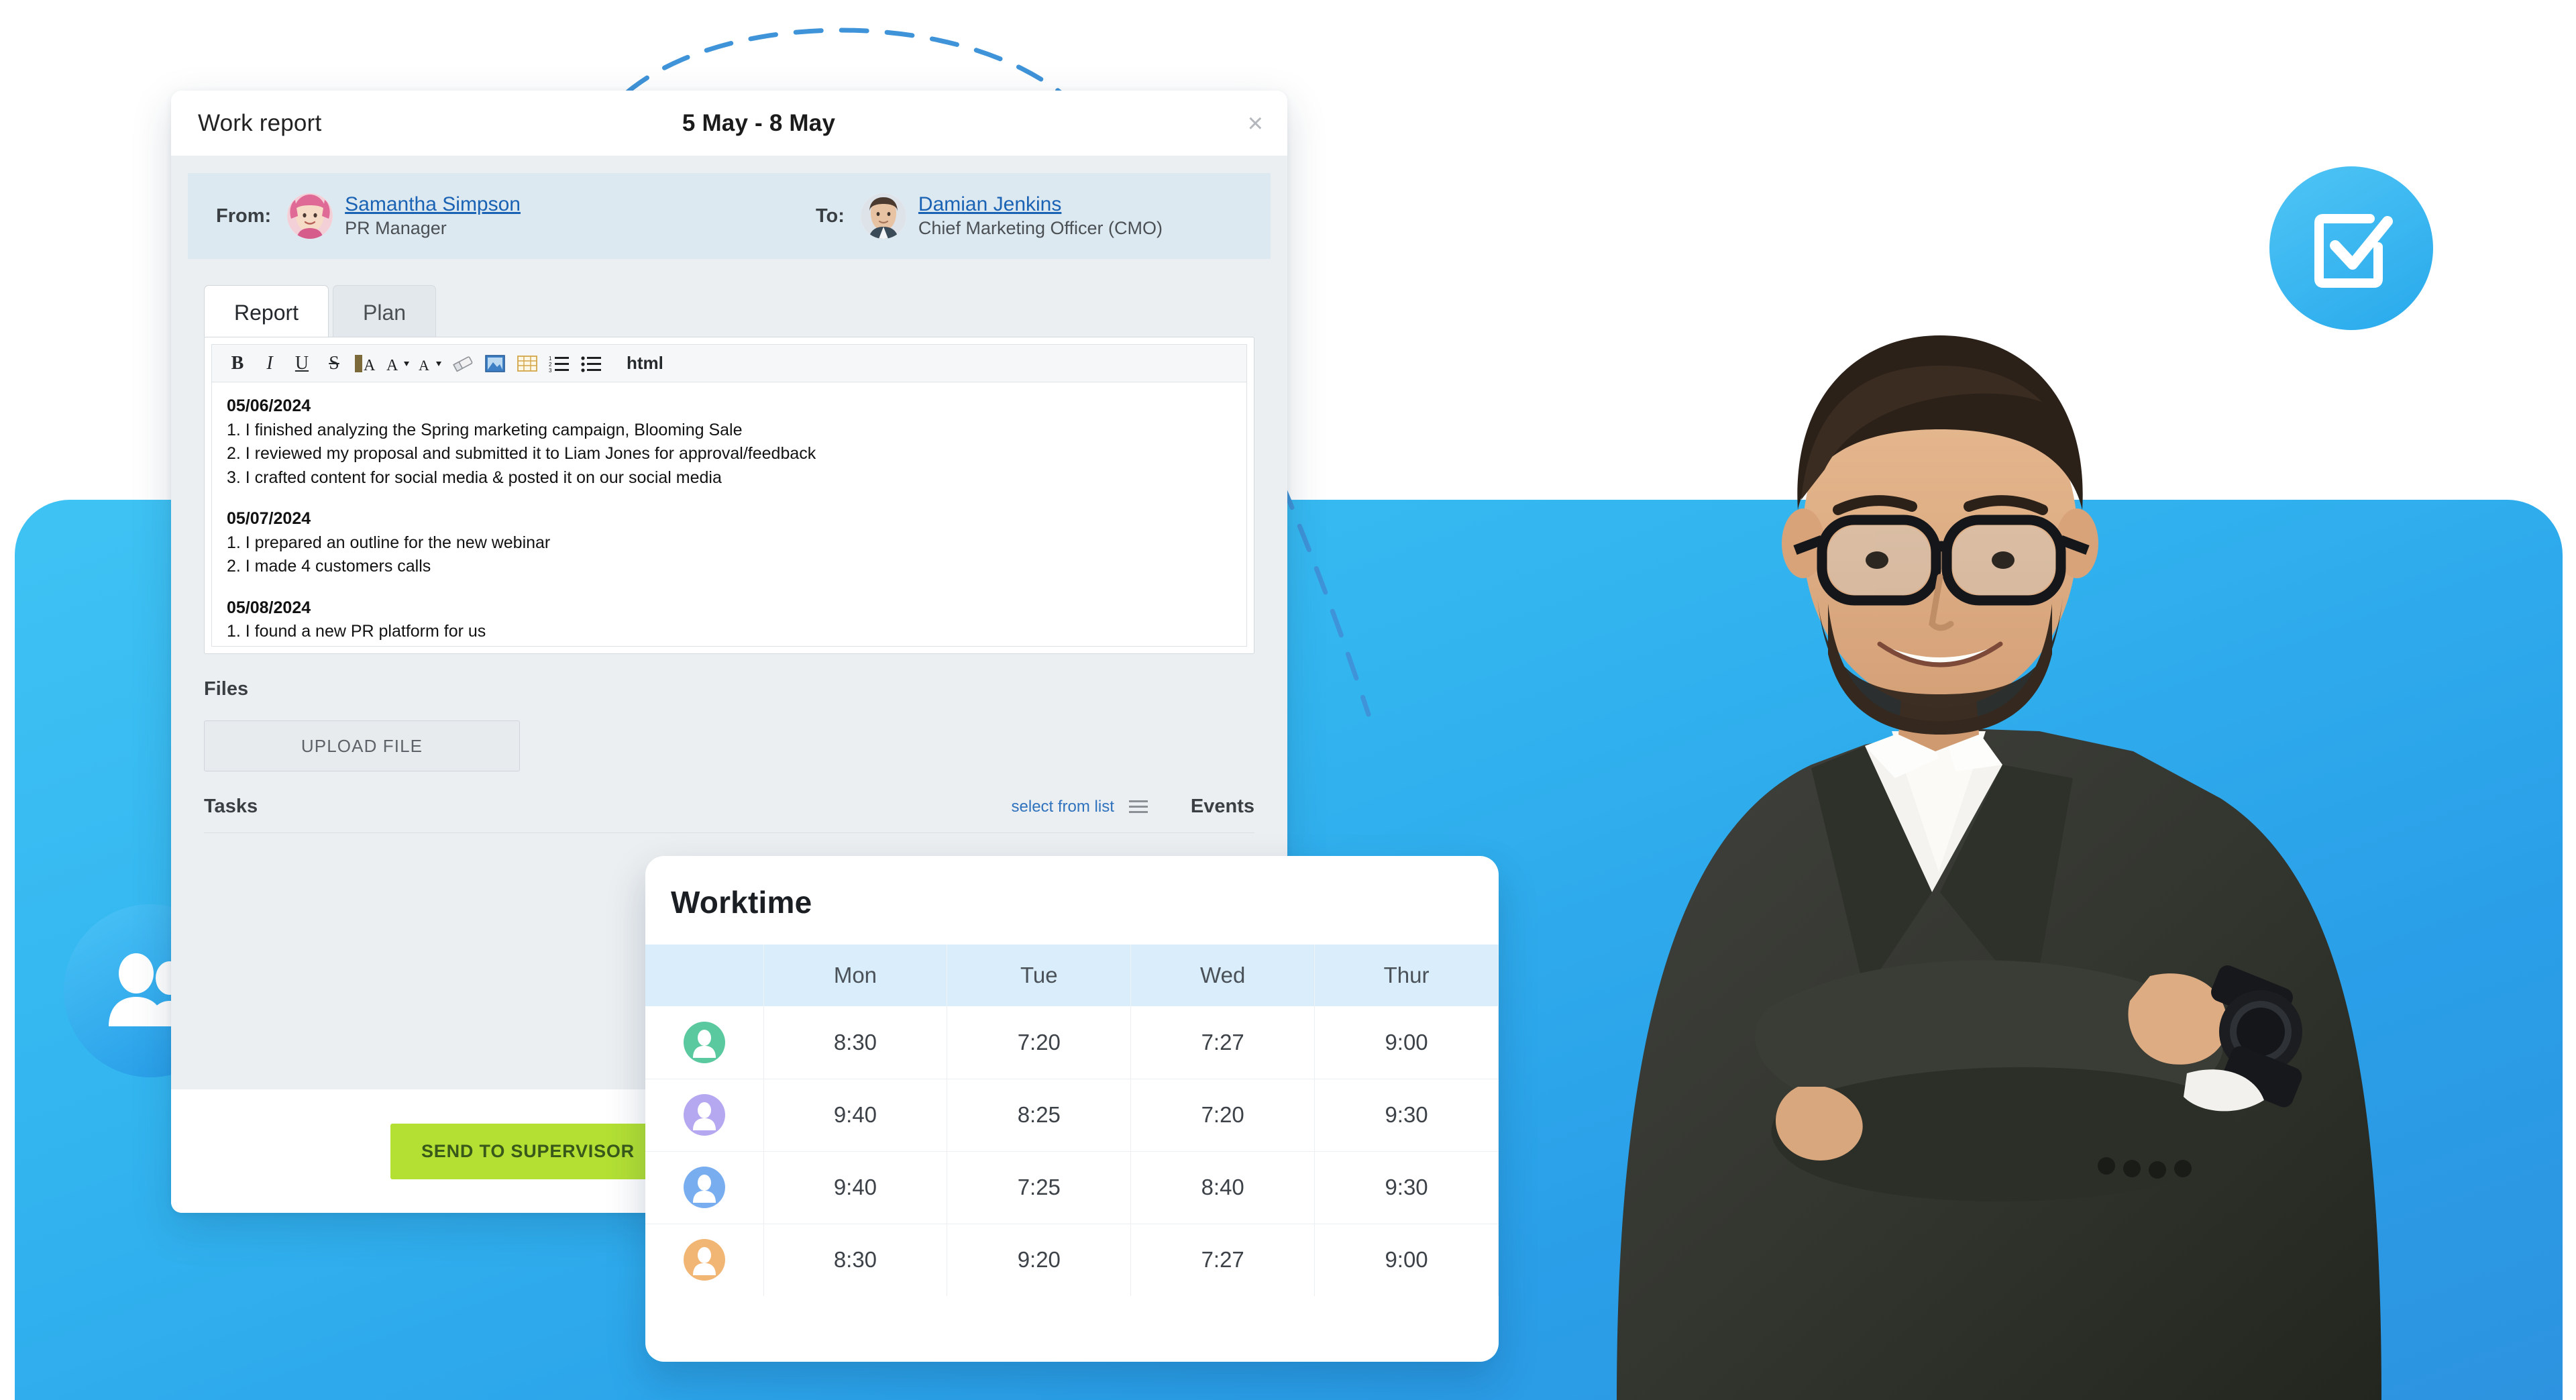 The width and height of the screenshot is (2576, 1400). What do you see at coordinates (1138, 806) in the screenshot?
I see `list-menu-icon` at bounding box center [1138, 806].